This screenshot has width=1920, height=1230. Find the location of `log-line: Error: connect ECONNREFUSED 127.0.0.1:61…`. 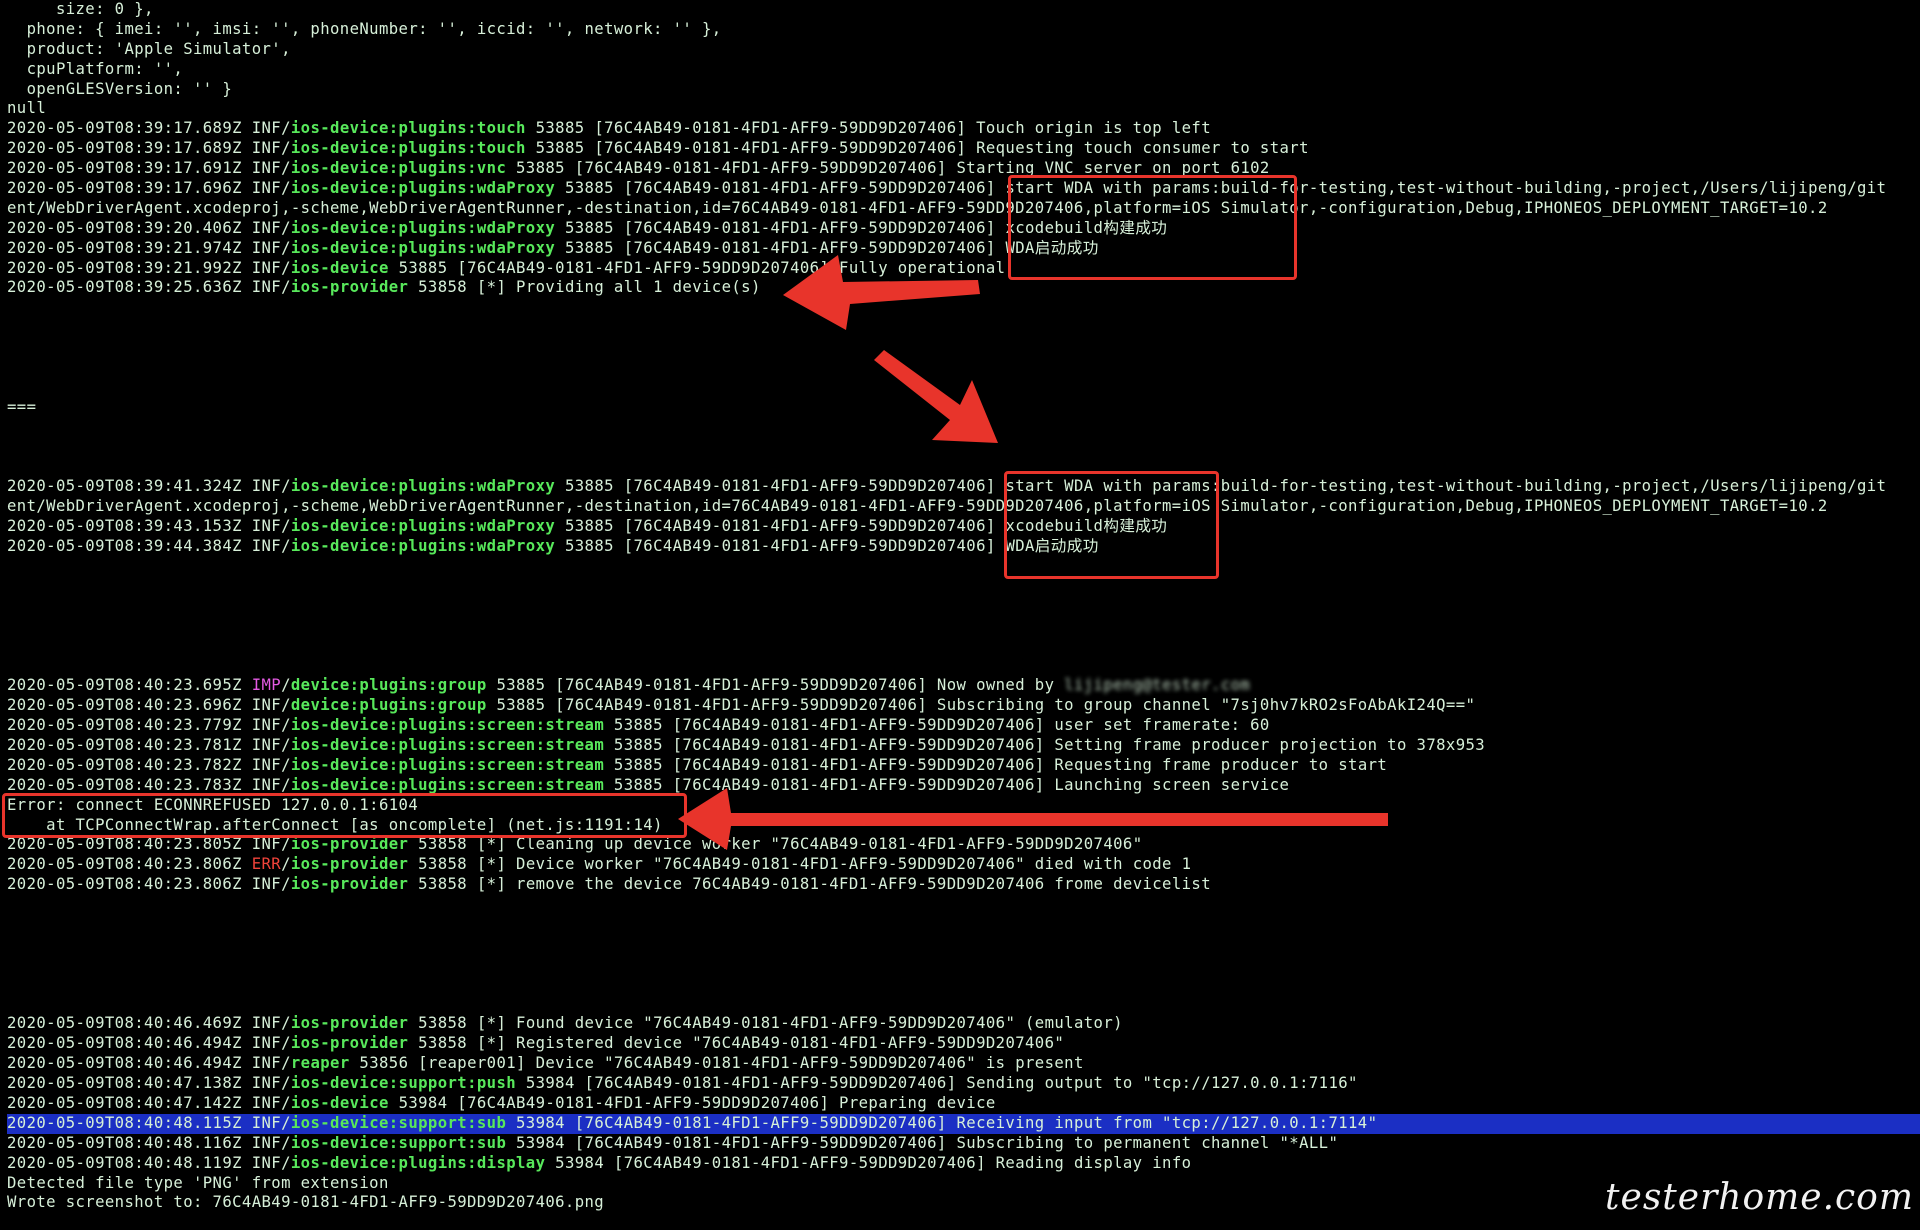

log-line: Error: connect ECONNREFUSED 127.0.0.1:61… is located at coordinates (963, 806).